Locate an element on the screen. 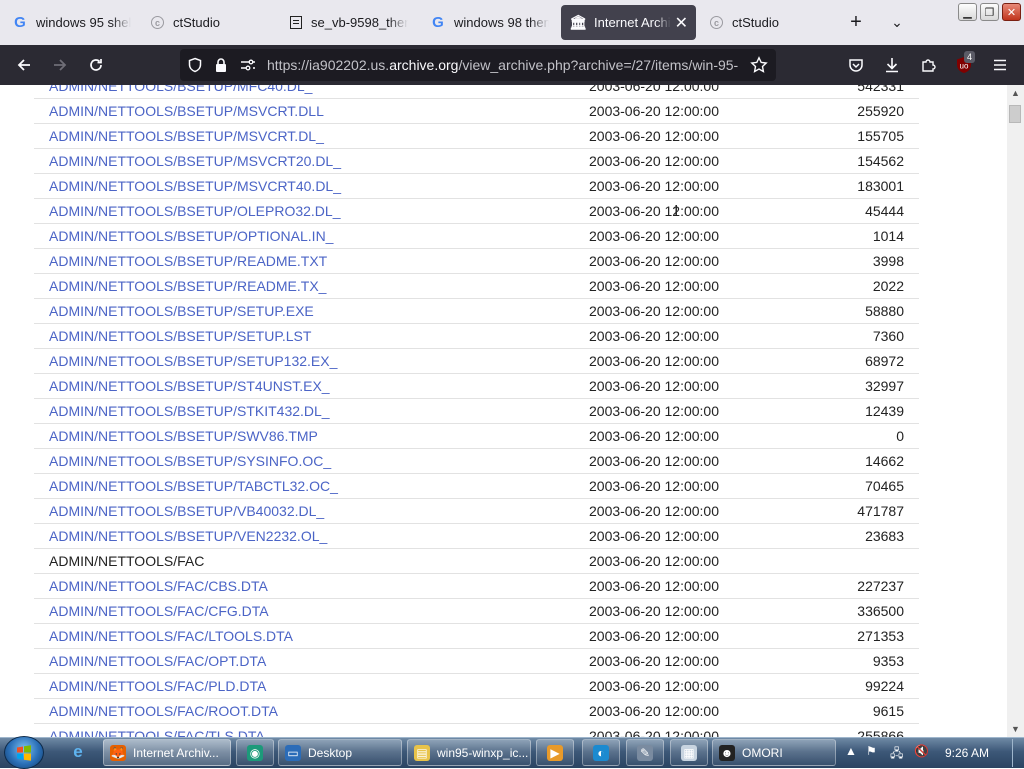  taskbar-button-player: ▶ is located at coordinates (555, 752).